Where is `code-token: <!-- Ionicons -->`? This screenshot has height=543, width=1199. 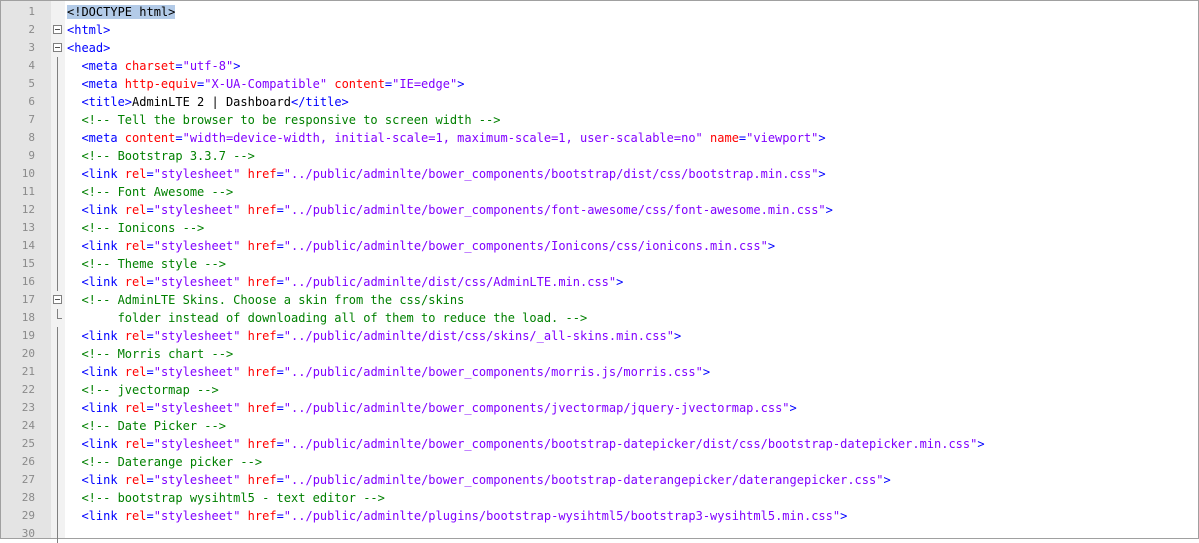 code-token: <!-- Ionicons --> is located at coordinates (136, 228).